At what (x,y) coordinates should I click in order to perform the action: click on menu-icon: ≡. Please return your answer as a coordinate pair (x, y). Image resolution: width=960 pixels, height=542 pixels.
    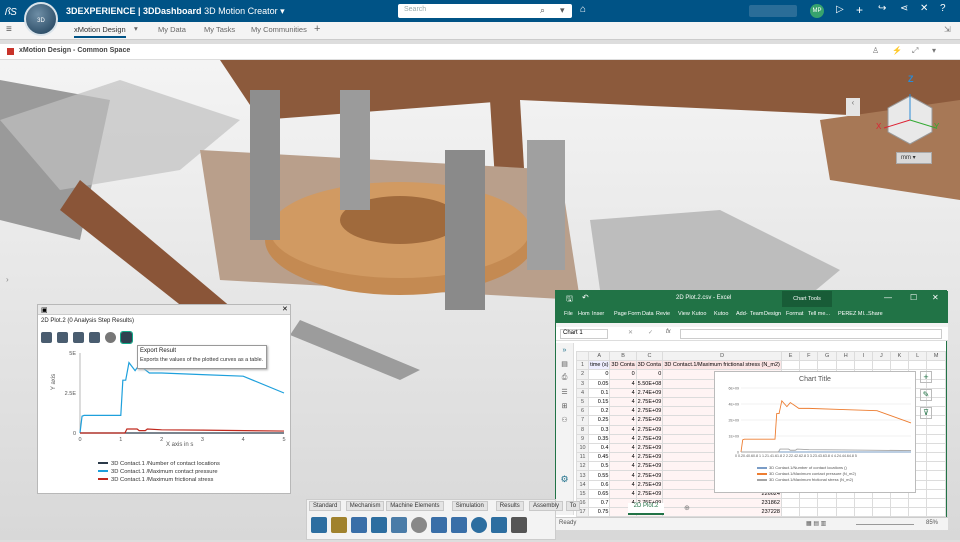
    Looking at the image, I should click on (9, 29).